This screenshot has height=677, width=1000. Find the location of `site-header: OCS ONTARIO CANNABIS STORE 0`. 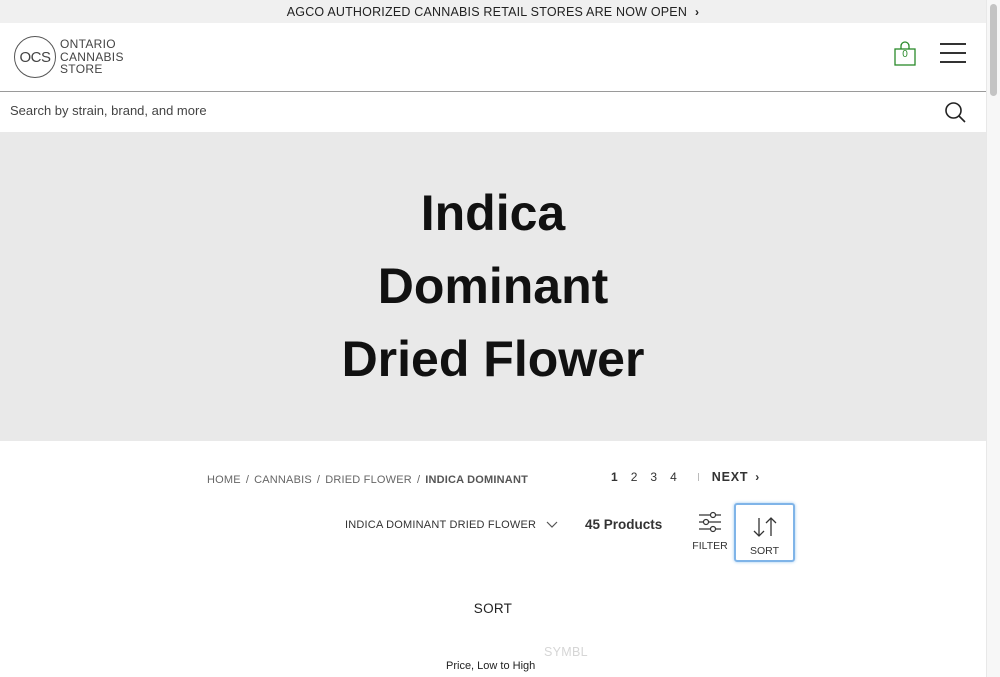

site-header: OCS ONTARIO CANNABIS STORE 0 is located at coordinates (493, 57).